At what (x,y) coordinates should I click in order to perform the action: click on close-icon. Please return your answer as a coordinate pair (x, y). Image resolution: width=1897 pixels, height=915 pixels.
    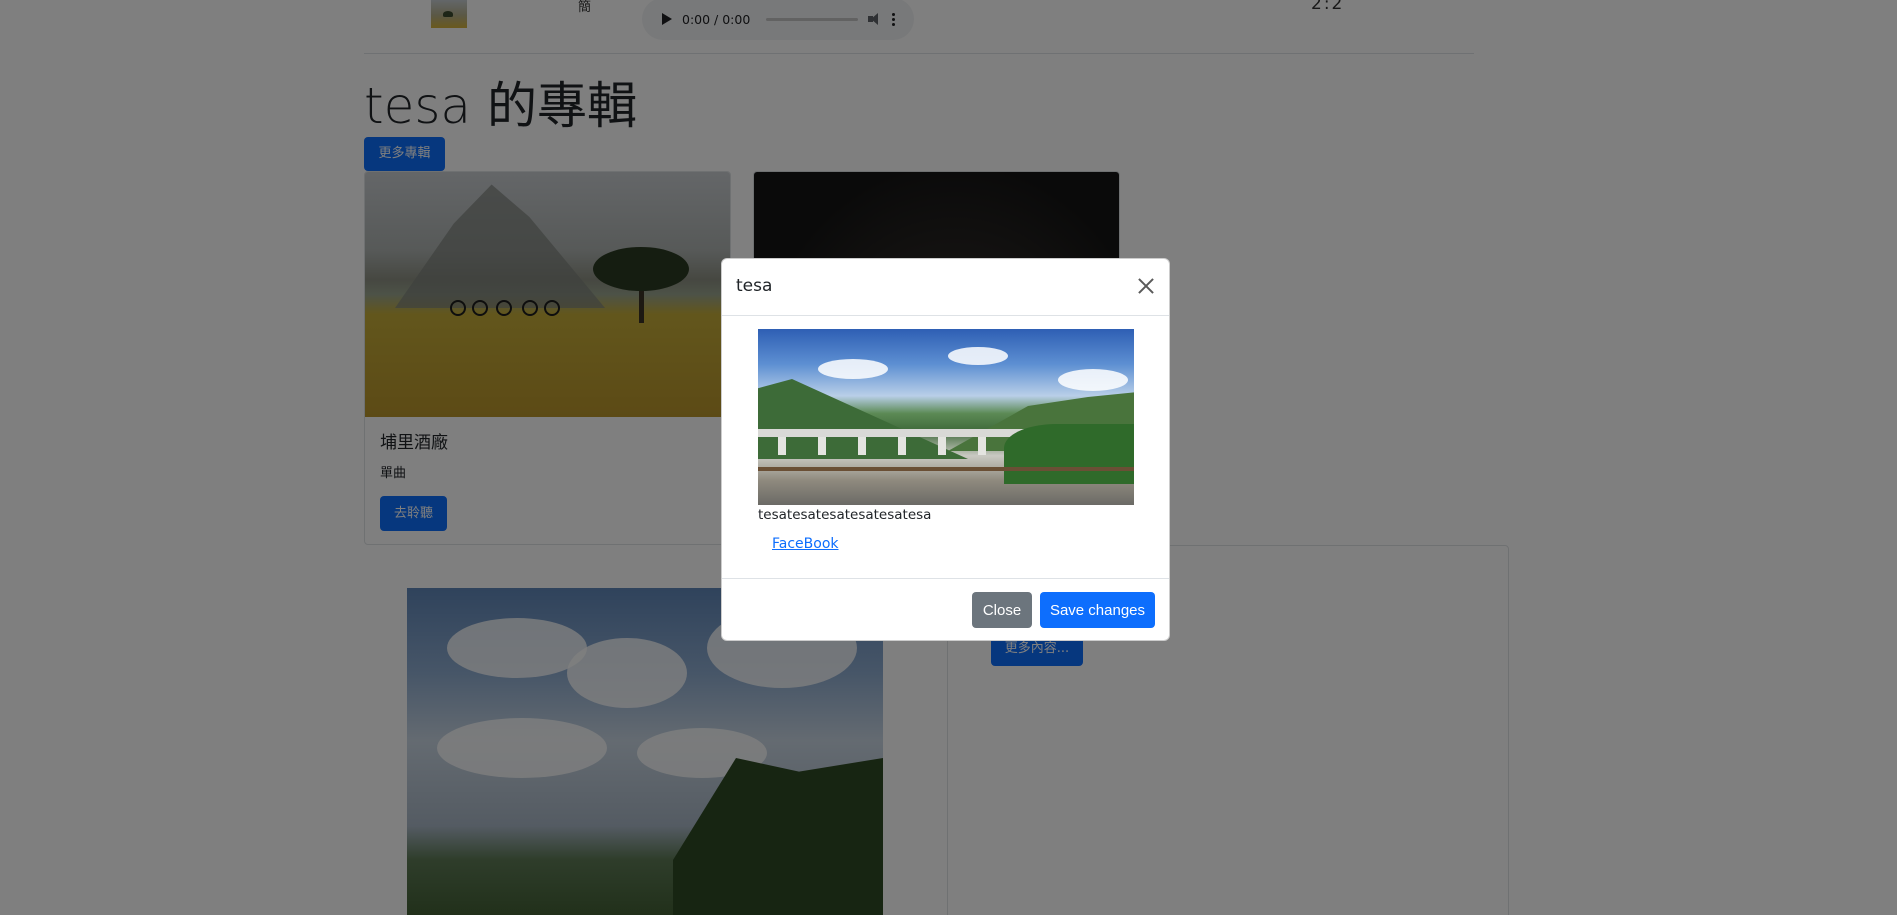
    Looking at the image, I should click on (1146, 286).